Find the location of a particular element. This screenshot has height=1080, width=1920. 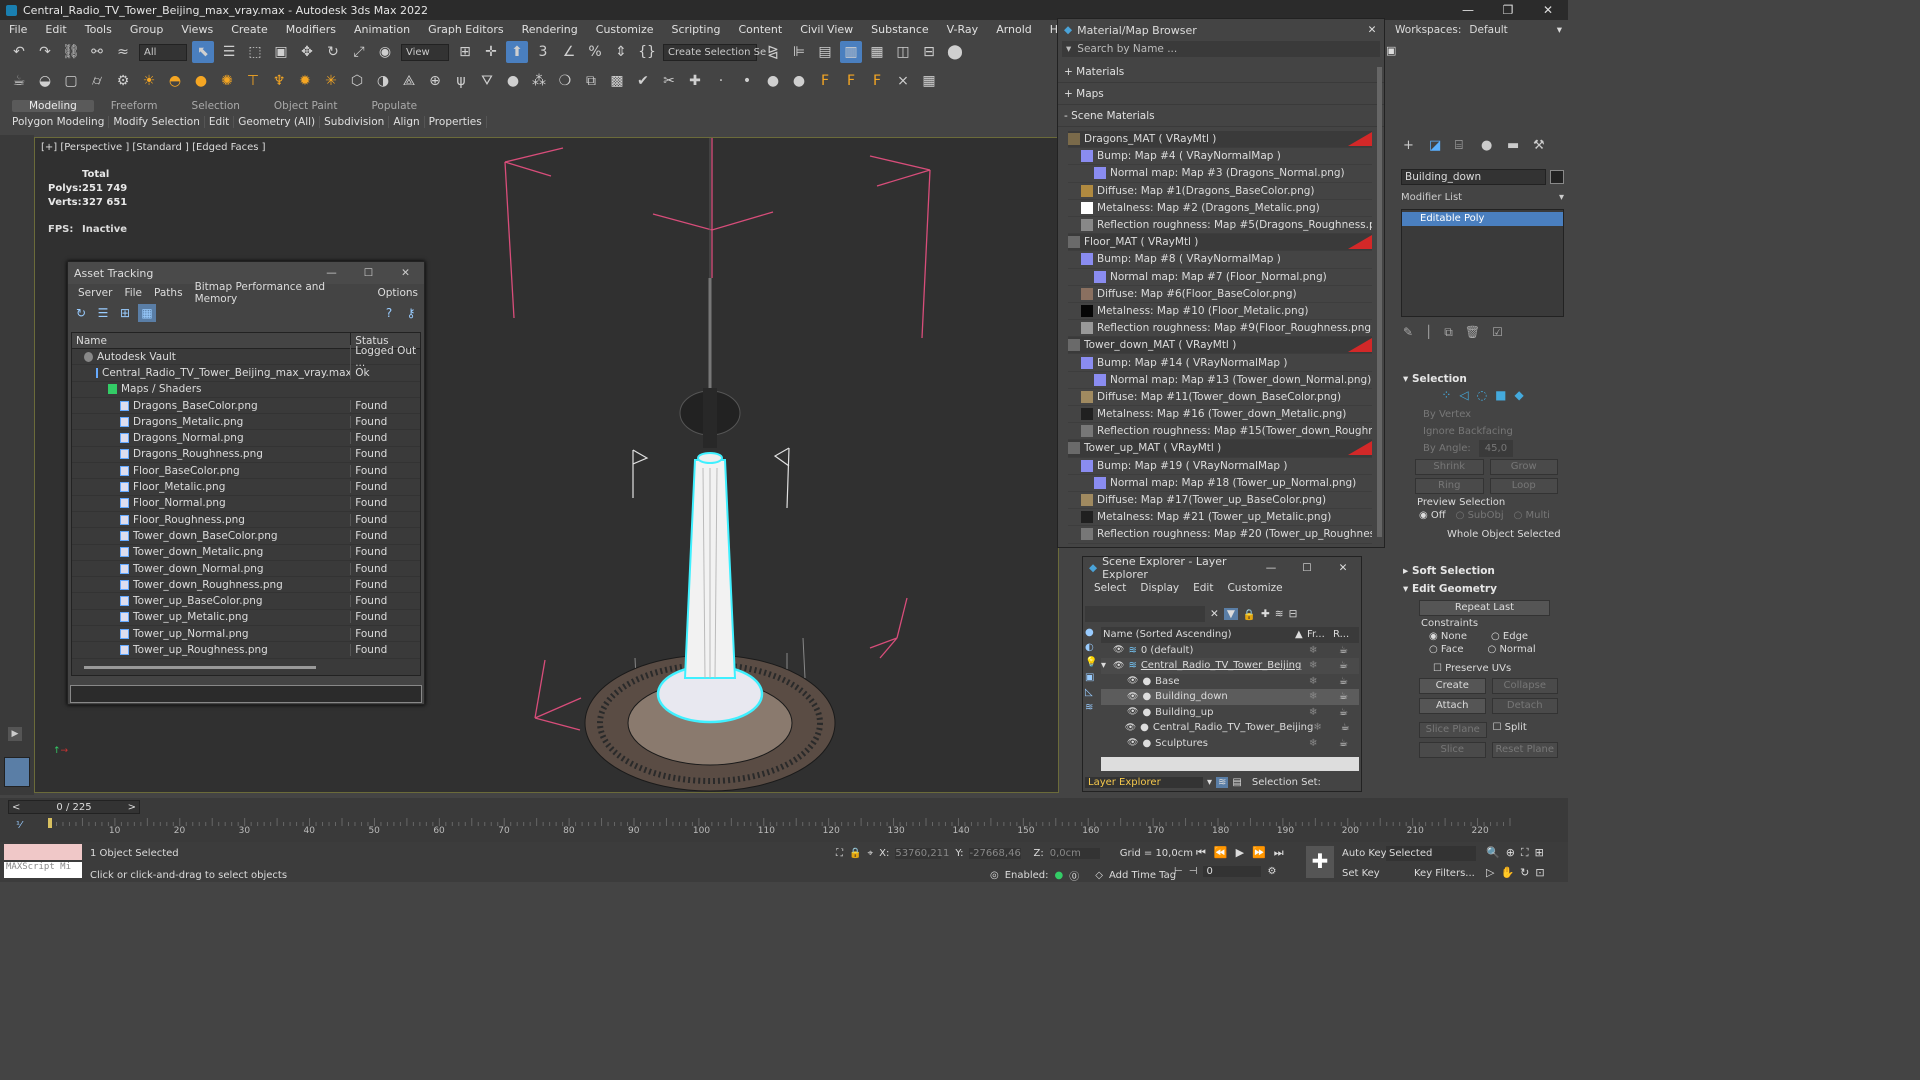

spinner-snap-icon: ⇕ is located at coordinates (621, 52).